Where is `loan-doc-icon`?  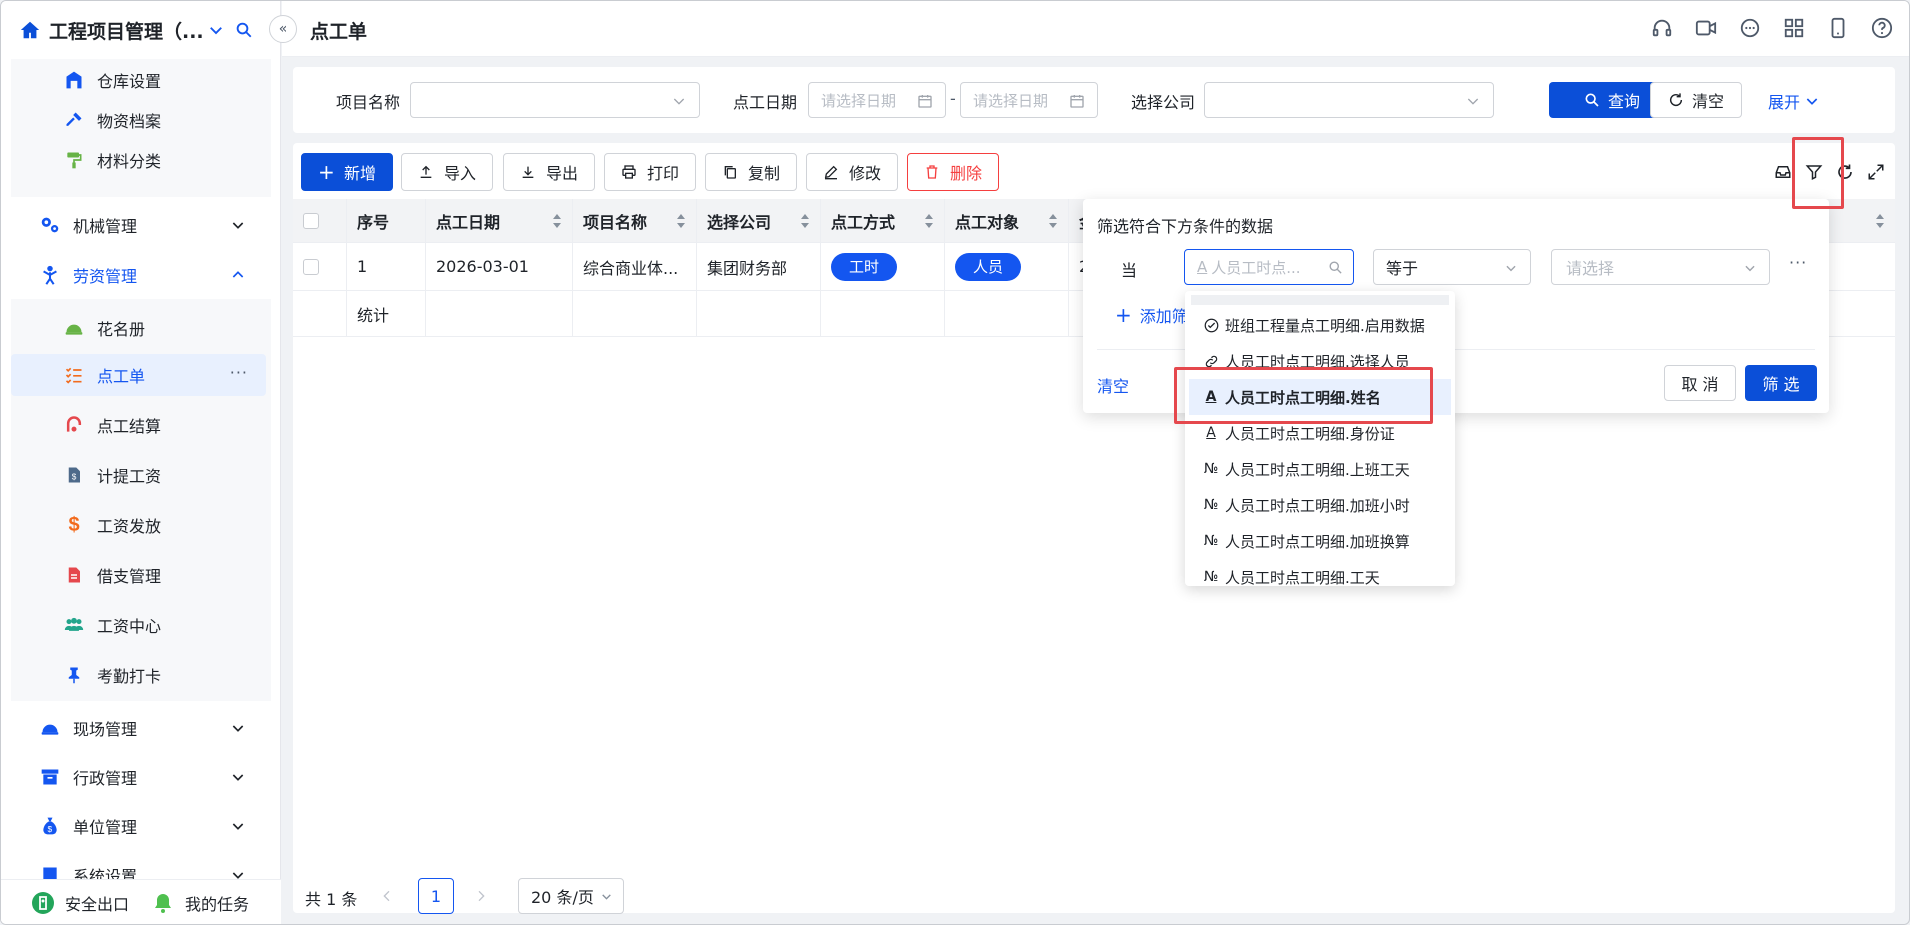
loan-doc-icon is located at coordinates (74, 575).